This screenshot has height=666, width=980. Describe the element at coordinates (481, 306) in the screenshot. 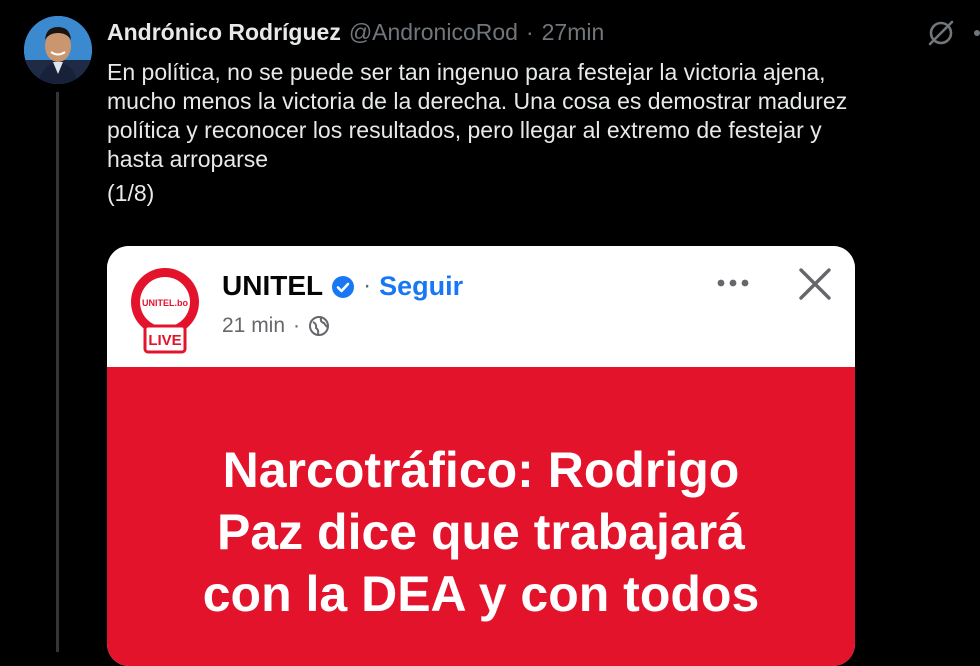

I see `embedded-post-header: UNITEL.bo LIVE UNITEL · Seguir 21 min ·` at that location.